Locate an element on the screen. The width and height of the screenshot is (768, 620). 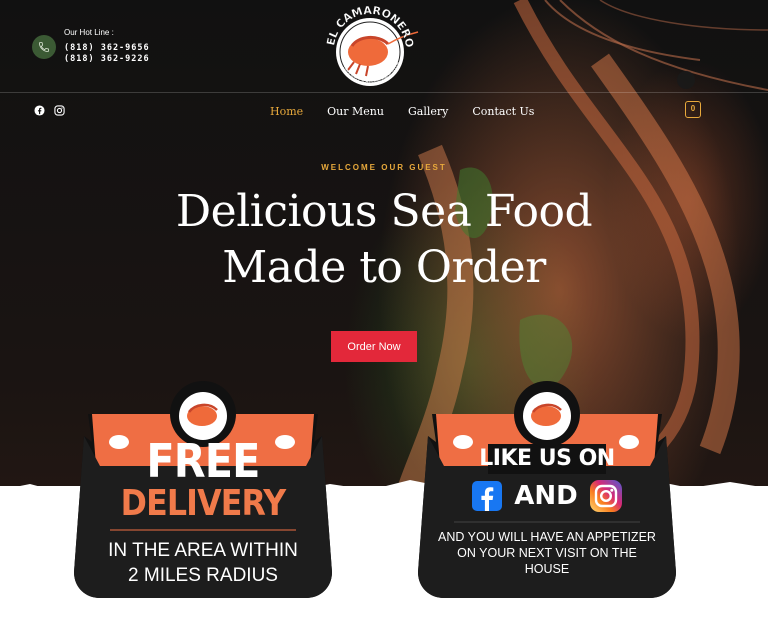
nav-gallery: Gallery is located at coordinates (428, 111).